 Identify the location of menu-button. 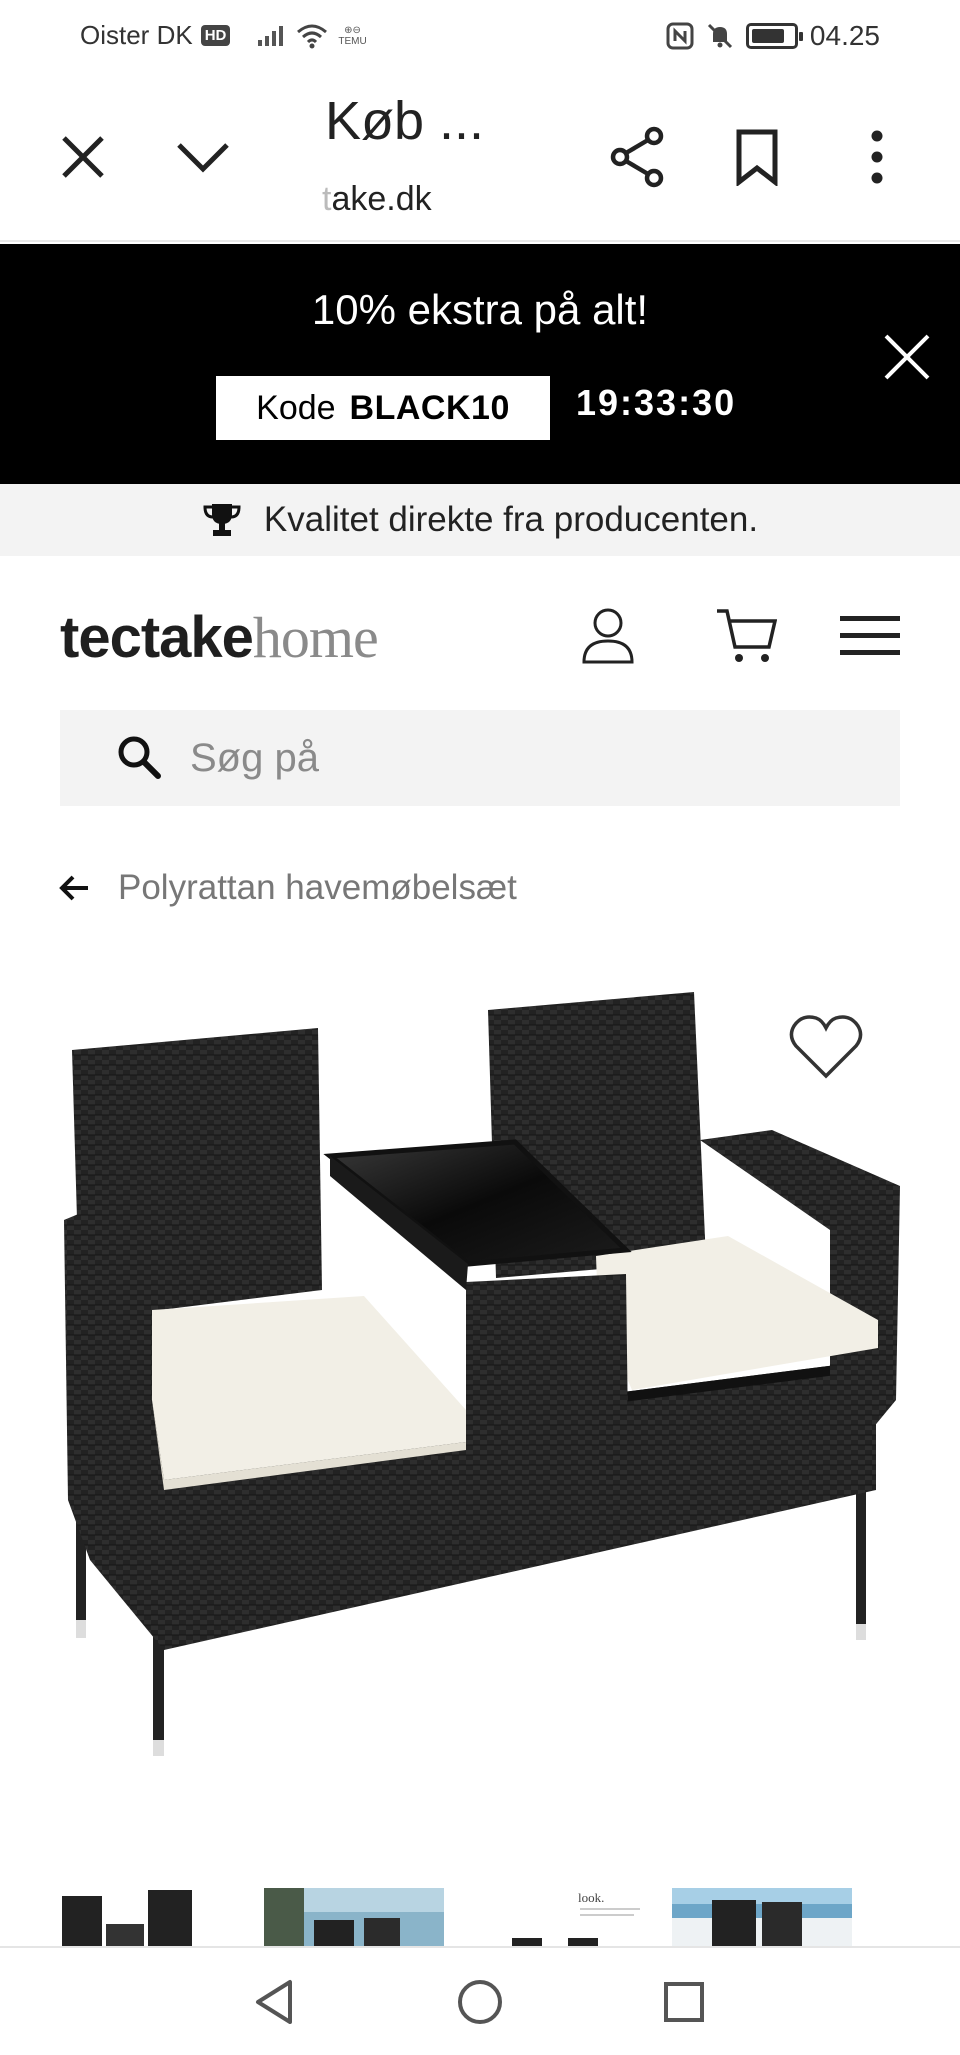
(870, 636).